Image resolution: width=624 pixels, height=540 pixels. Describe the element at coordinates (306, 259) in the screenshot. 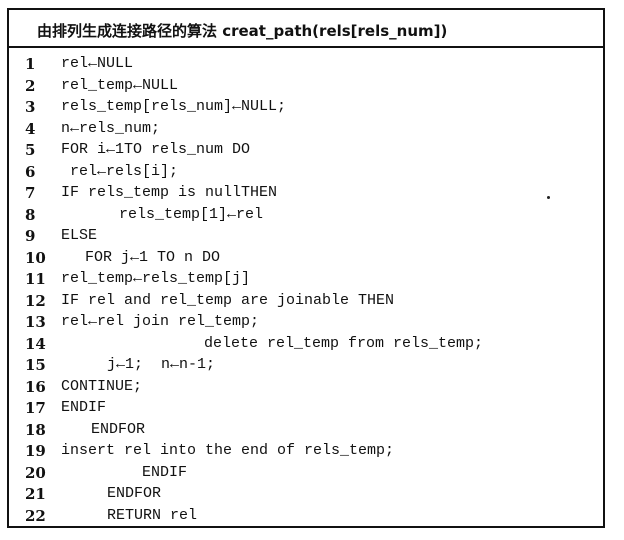

I see `code-line: 10 FOR j←1 TO n DO` at that location.